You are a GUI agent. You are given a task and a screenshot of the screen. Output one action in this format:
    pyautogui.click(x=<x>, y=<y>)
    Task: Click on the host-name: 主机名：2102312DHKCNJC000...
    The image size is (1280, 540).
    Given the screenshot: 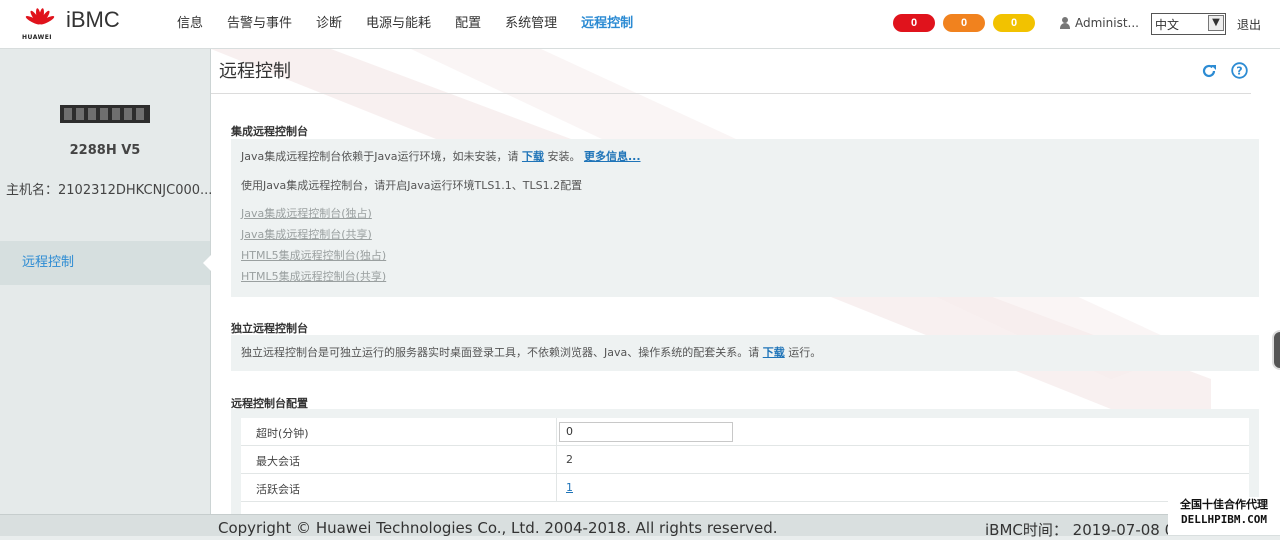 What is the action you would take?
    pyautogui.click(x=109, y=190)
    